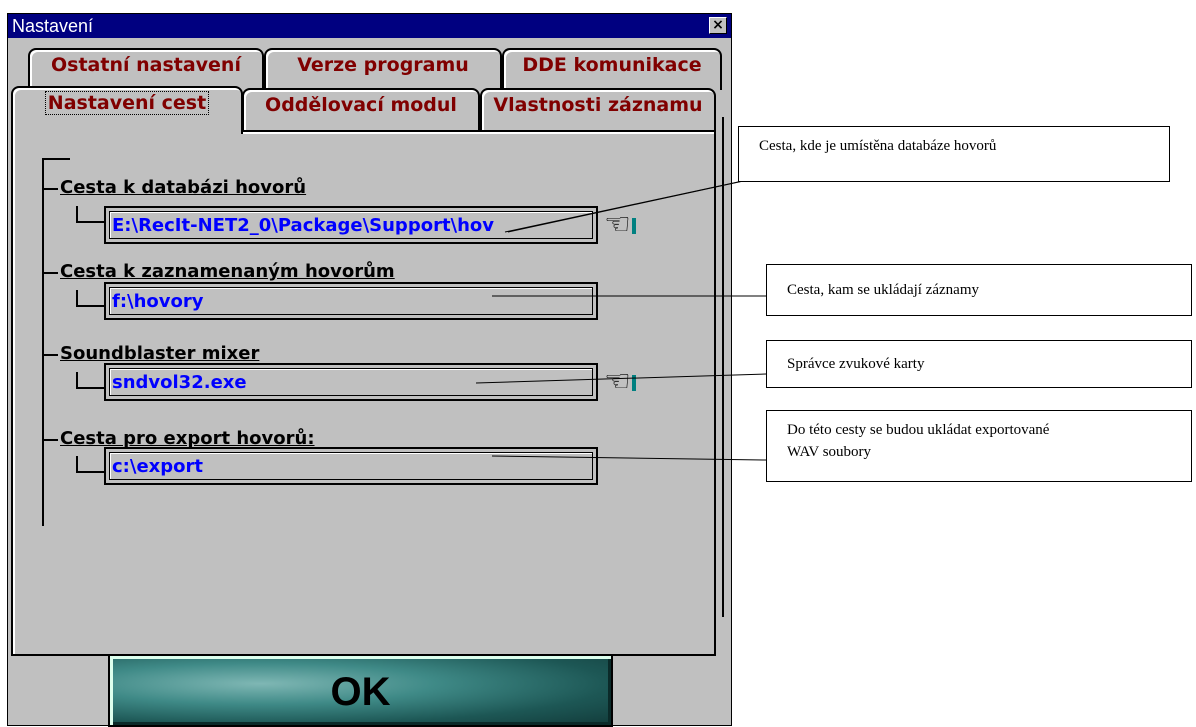  I want to click on callout-database: Cesta, kde je umístěna databáze hovorů, so click(954, 154).